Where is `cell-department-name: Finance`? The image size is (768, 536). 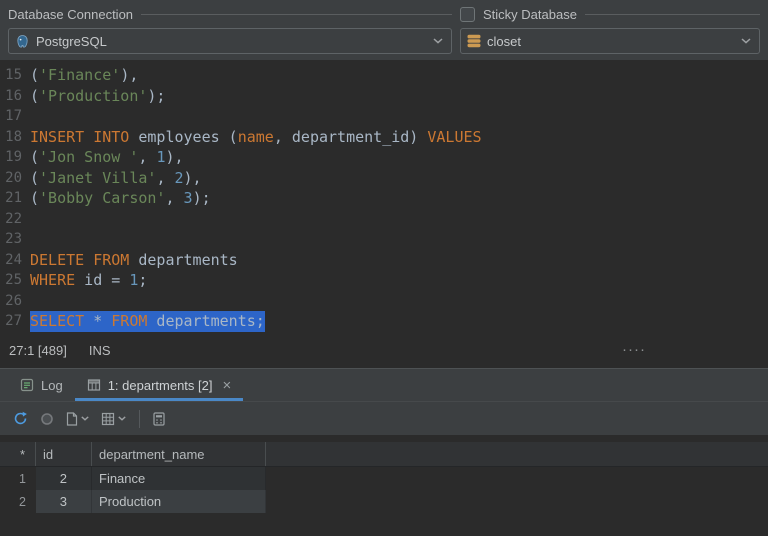
cell-department-name: Finance is located at coordinates (179, 478).